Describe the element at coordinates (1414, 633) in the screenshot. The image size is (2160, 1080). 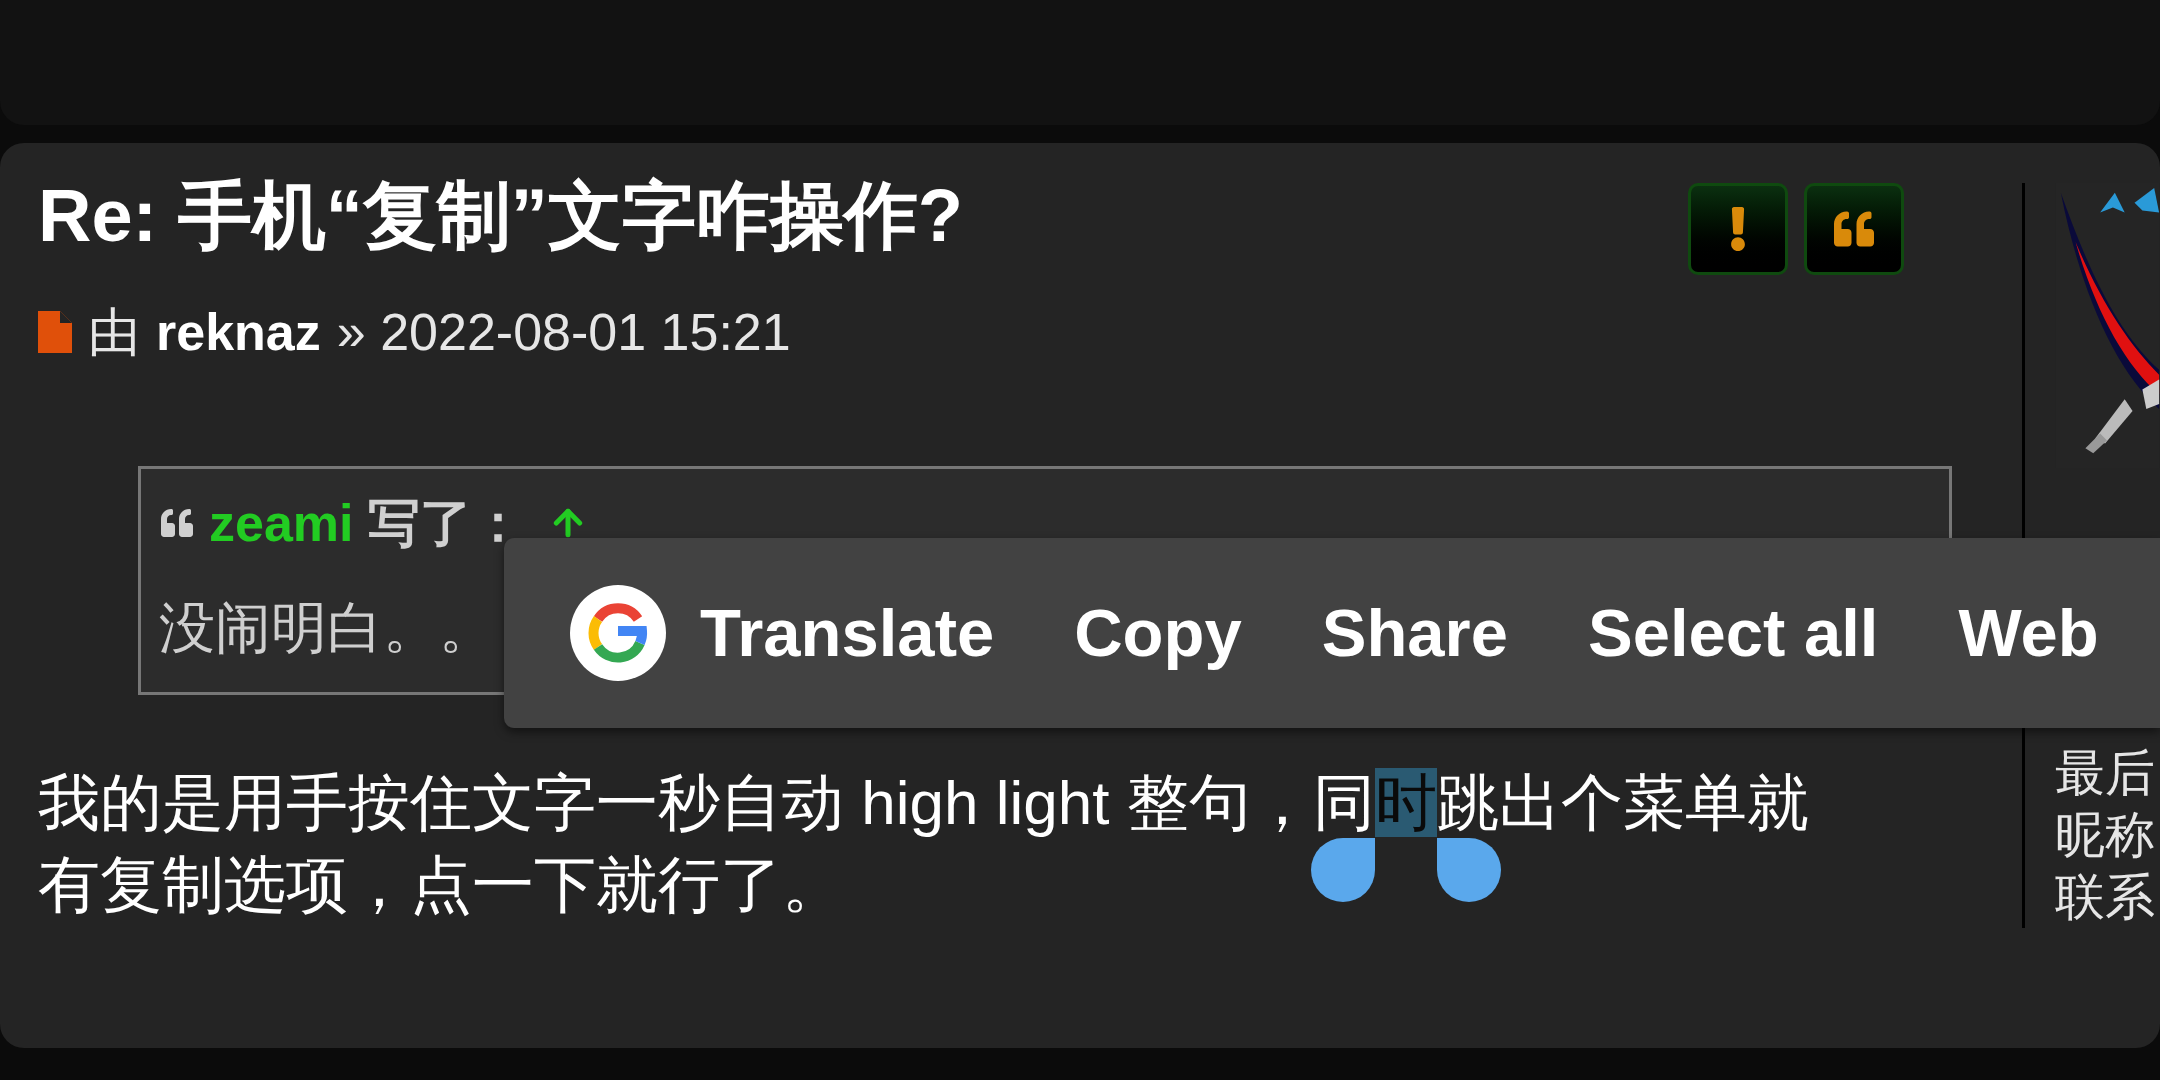
I see `menu-item: Share` at that location.